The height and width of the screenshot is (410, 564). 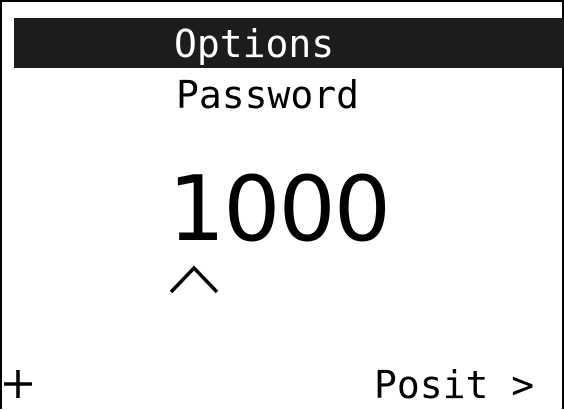 What do you see at coordinates (268, 95) in the screenshot?
I see `setting-label: Password` at bounding box center [268, 95].